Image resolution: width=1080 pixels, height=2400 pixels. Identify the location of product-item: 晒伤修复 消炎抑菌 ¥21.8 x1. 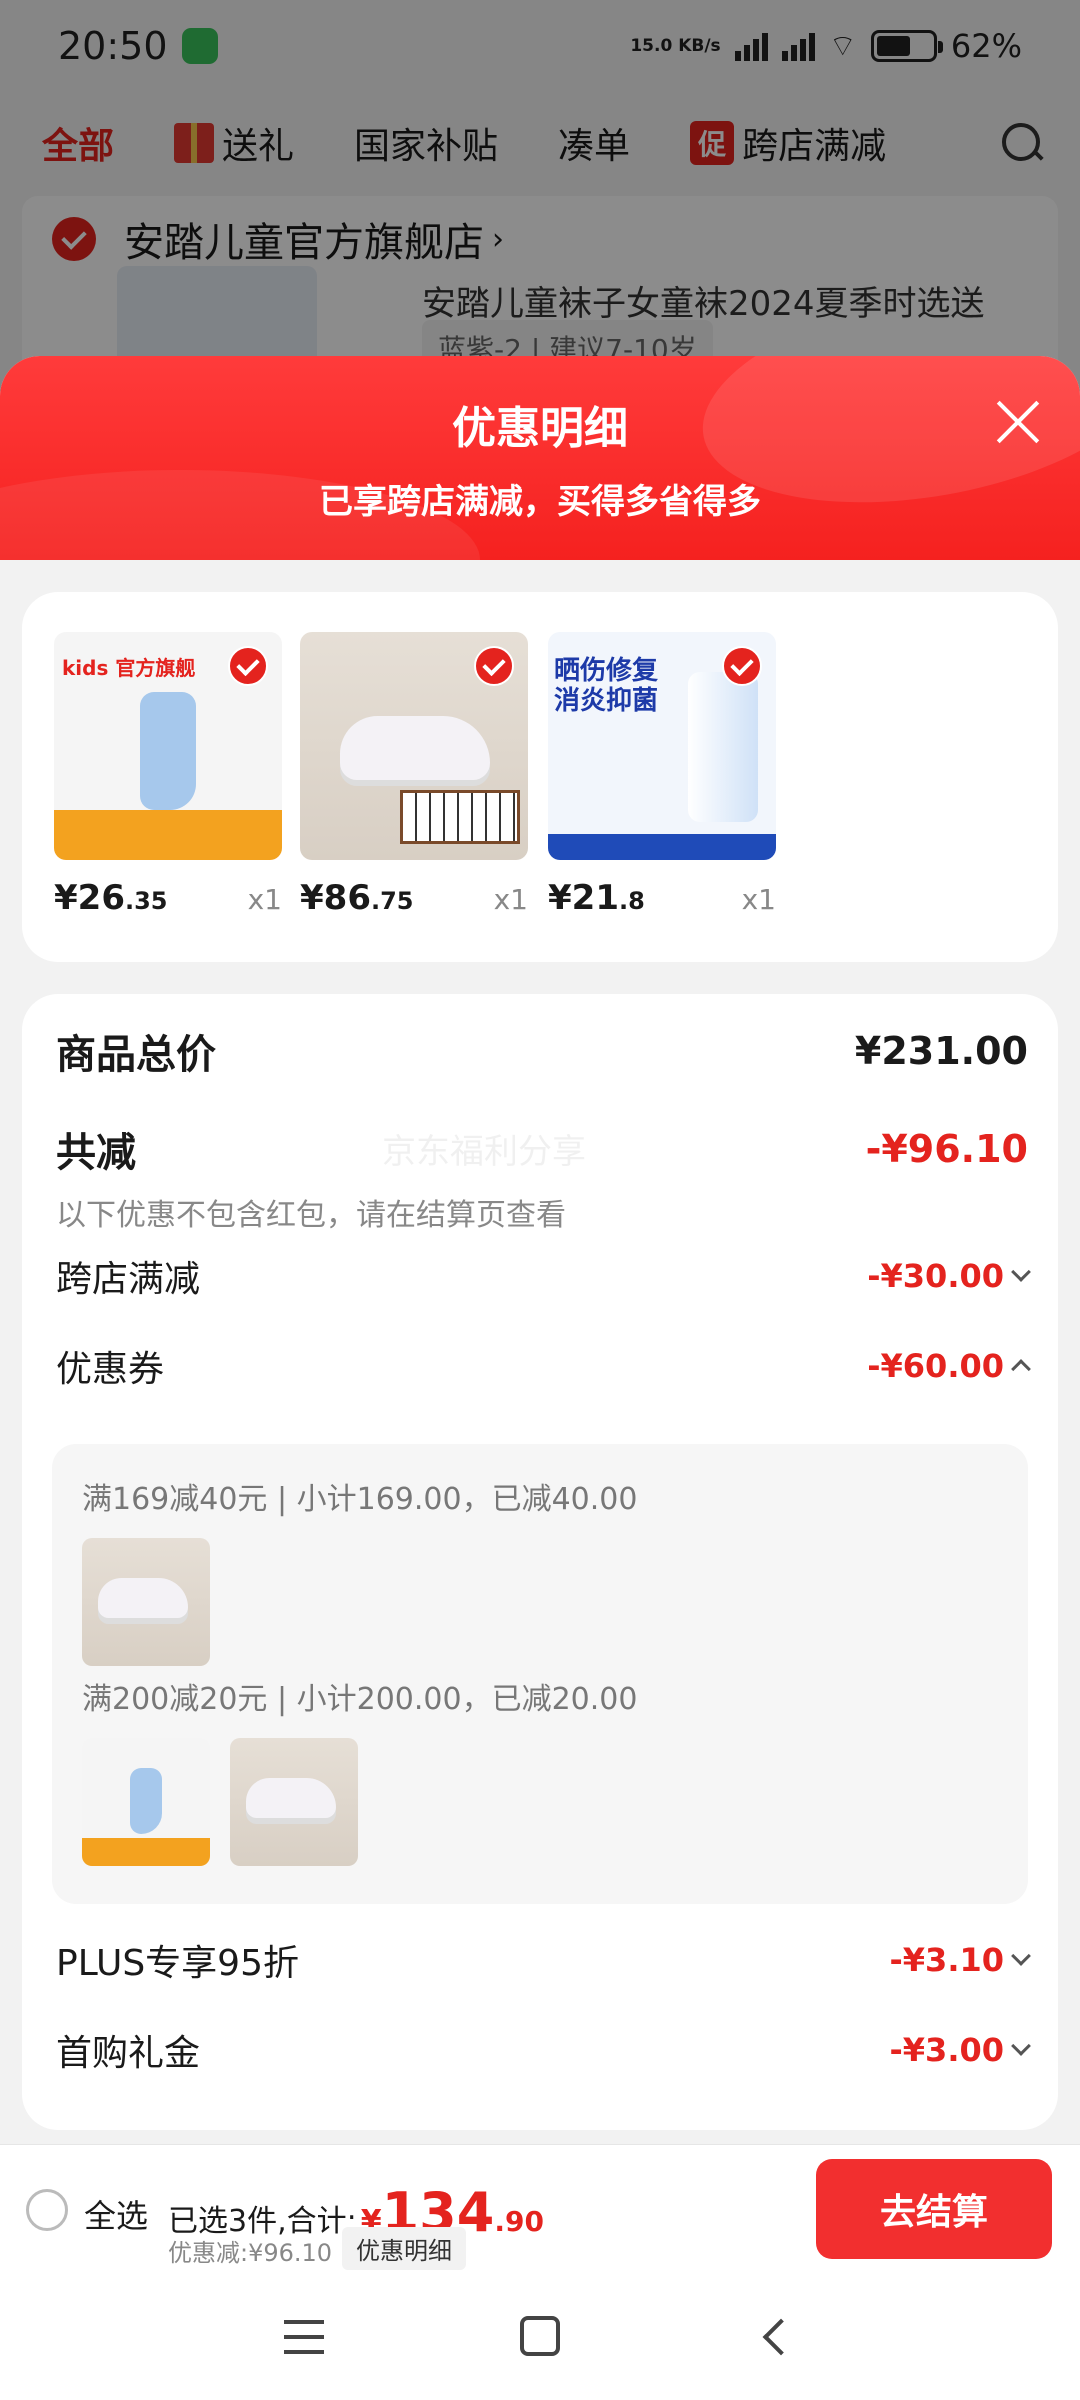
(662, 775).